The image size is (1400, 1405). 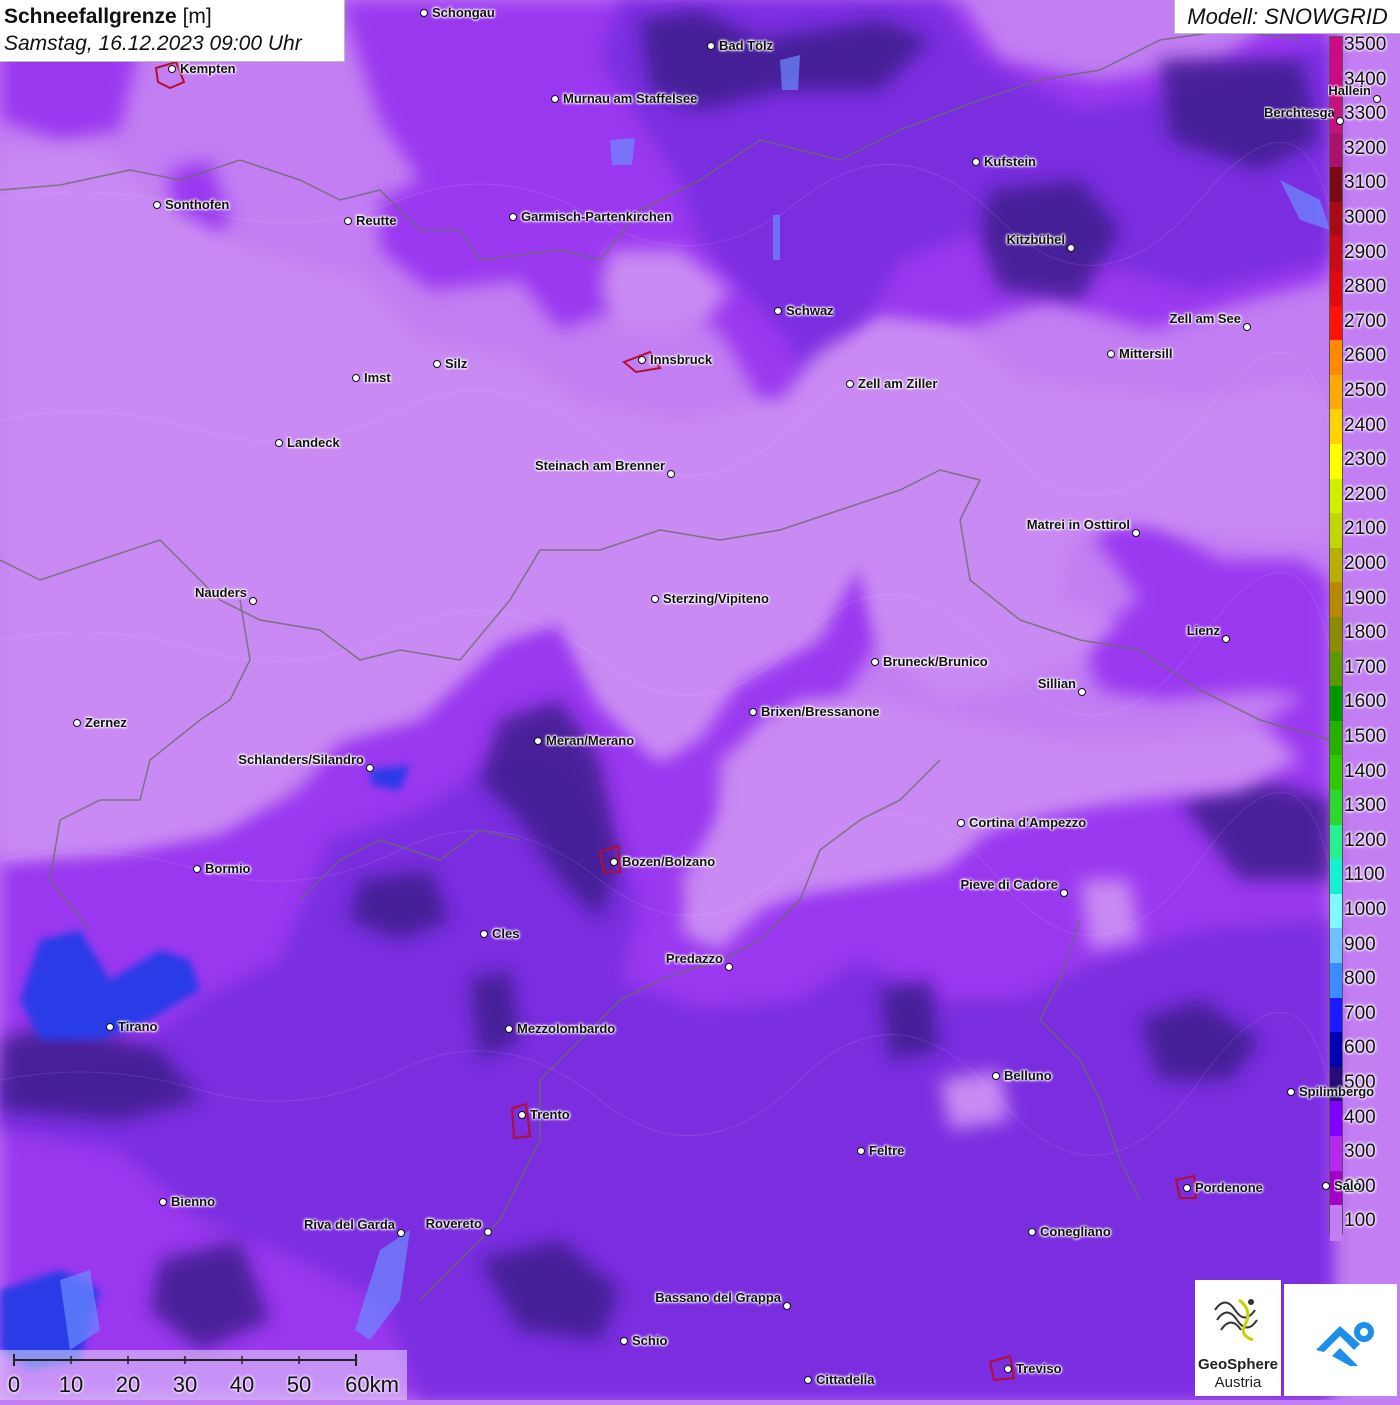 What do you see at coordinates (349, 1224) in the screenshot?
I see `city-label: Riva del Garda` at bounding box center [349, 1224].